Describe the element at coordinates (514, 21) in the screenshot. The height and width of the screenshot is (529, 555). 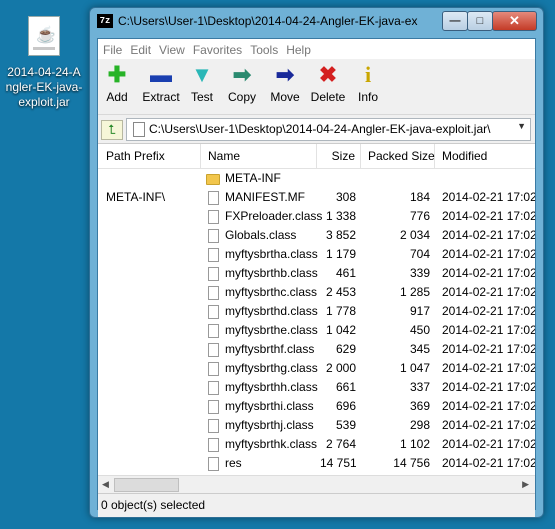
I see `close-button: ✕` at that location.